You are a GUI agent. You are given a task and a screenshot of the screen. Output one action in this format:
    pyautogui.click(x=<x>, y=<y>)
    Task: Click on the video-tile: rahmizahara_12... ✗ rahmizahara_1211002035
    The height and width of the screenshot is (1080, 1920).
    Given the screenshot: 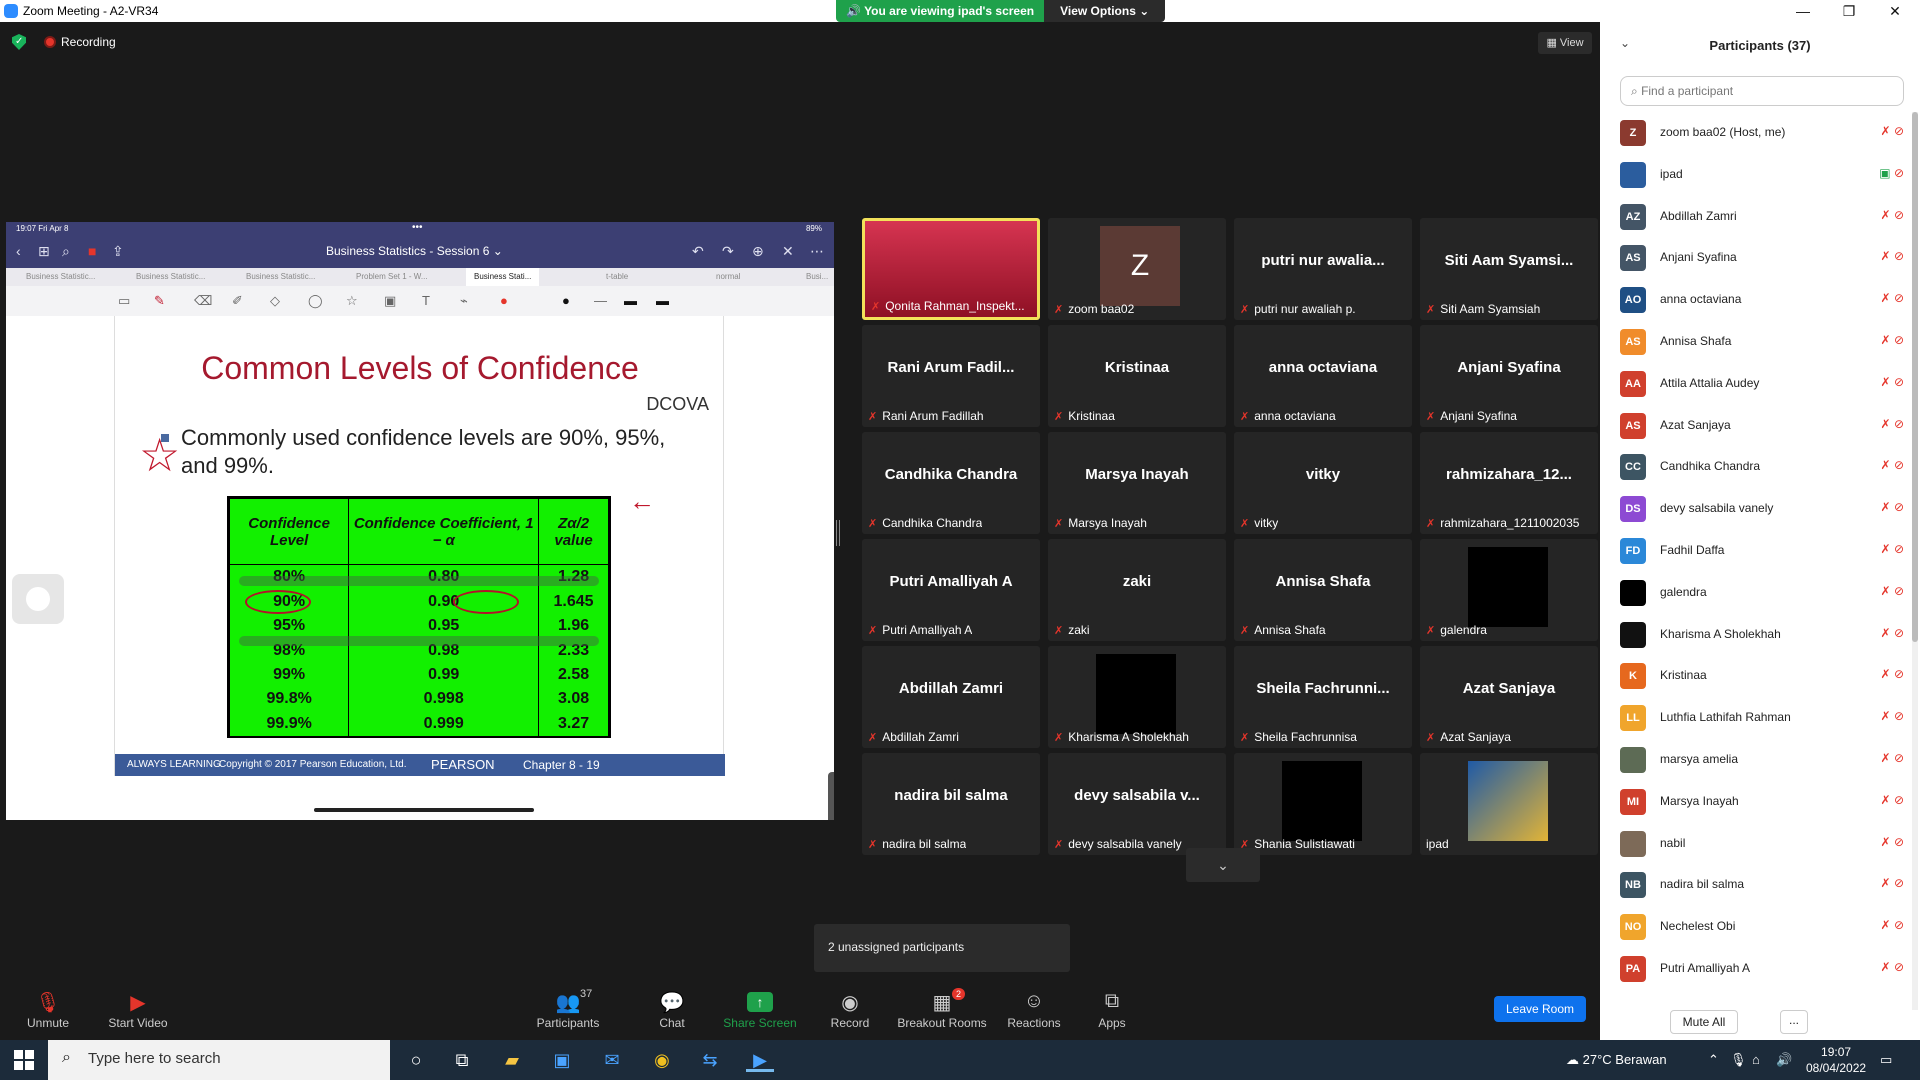 What is the action you would take?
    pyautogui.click(x=1509, y=483)
    